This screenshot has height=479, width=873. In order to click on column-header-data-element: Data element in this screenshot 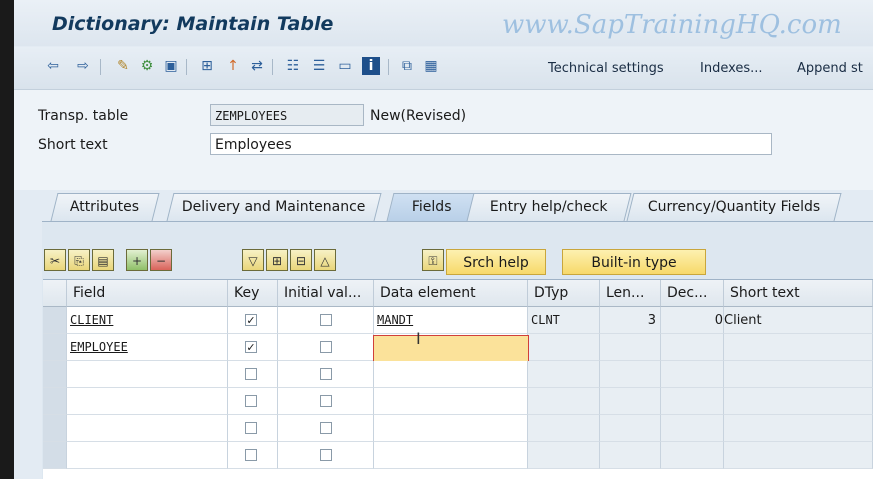, I will do `click(451, 293)`.